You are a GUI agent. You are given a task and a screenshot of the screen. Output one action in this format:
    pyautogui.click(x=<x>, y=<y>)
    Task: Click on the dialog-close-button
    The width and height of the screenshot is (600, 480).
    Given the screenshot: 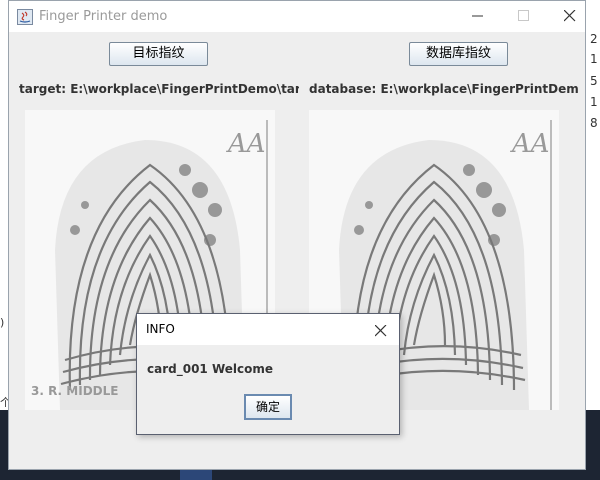 What is the action you would take?
    pyautogui.click(x=380, y=331)
    